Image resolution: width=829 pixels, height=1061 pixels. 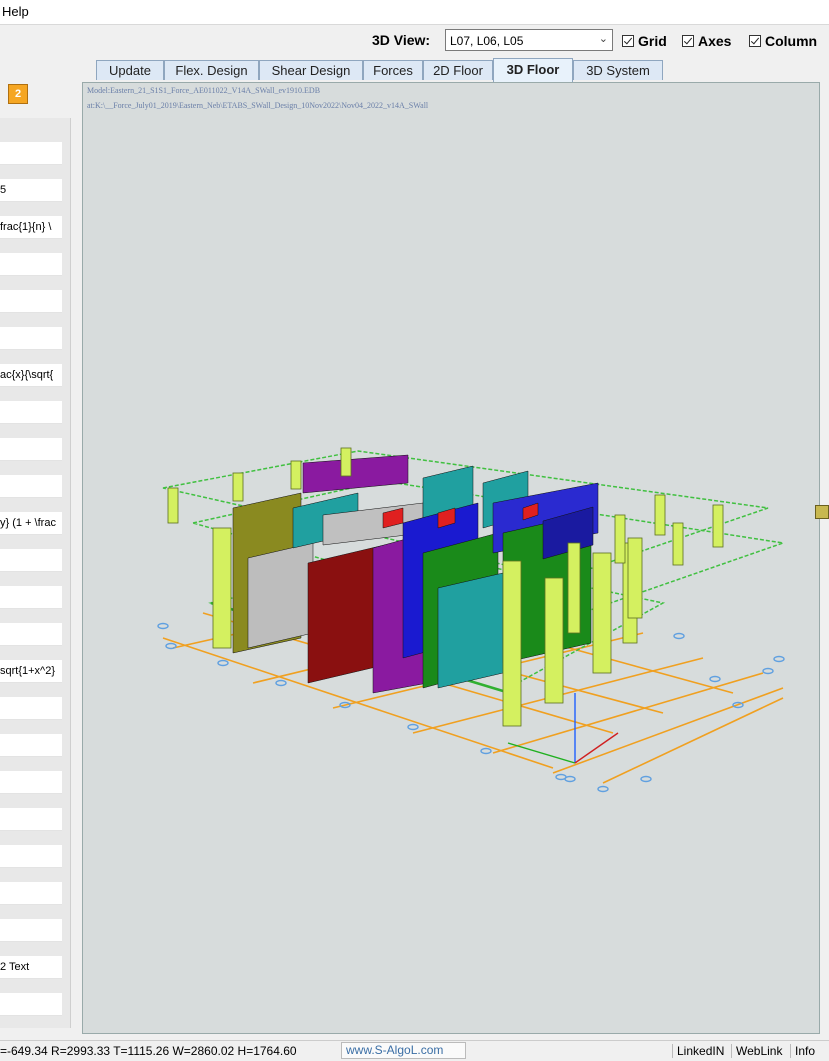 I want to click on chevron-down-icon: ⌄, so click(x=603, y=39).